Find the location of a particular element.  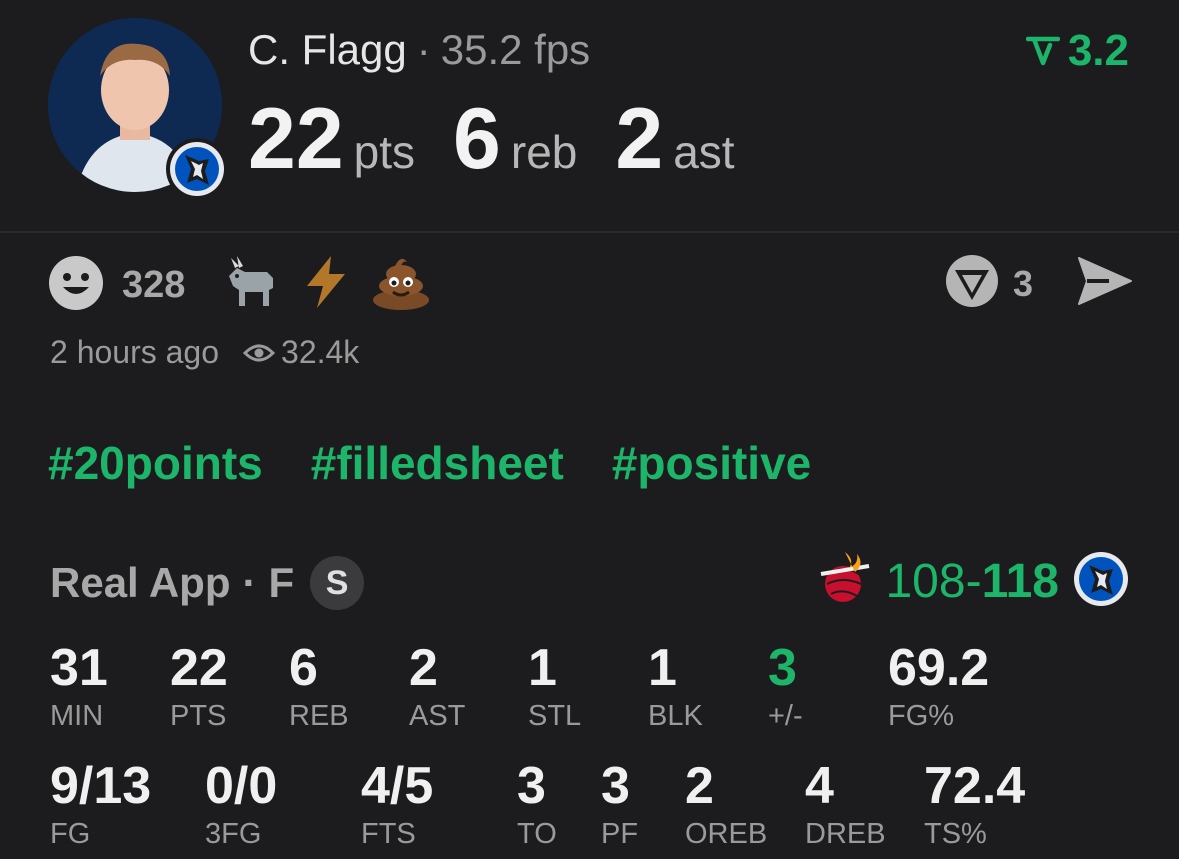

lightning-emoji-icon is located at coordinates (326, 285).